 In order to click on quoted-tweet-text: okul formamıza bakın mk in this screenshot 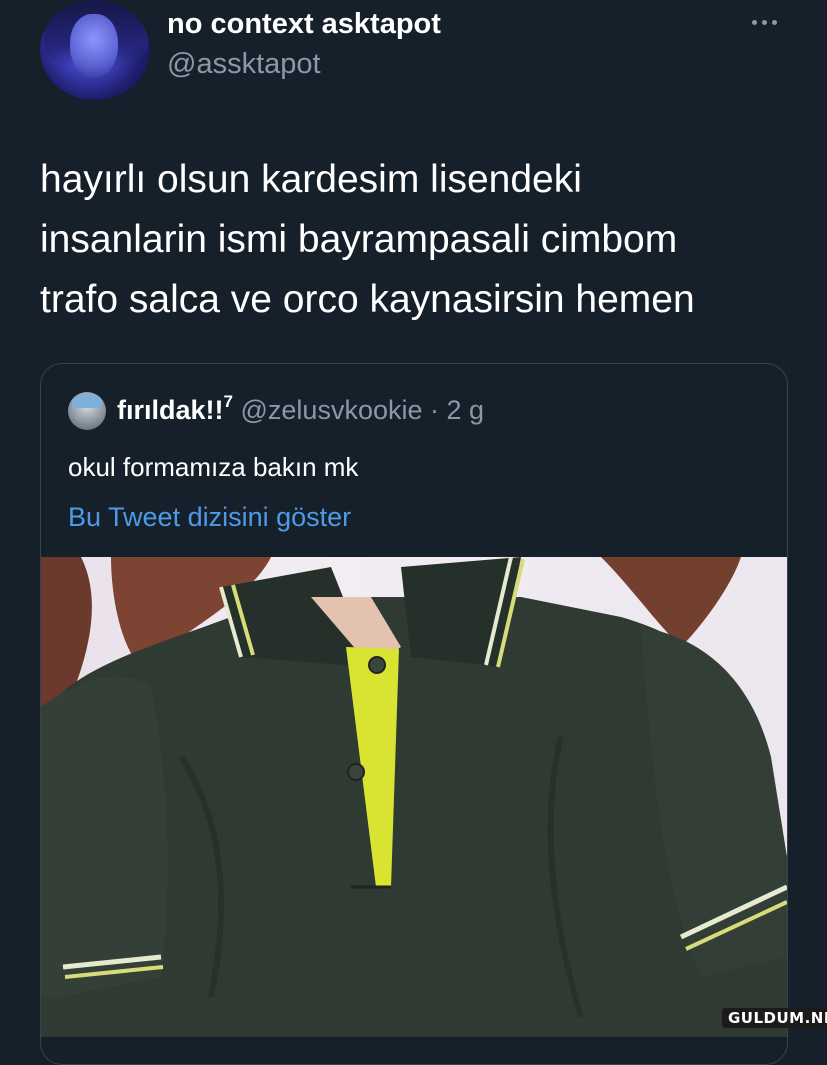, I will do `click(213, 467)`.